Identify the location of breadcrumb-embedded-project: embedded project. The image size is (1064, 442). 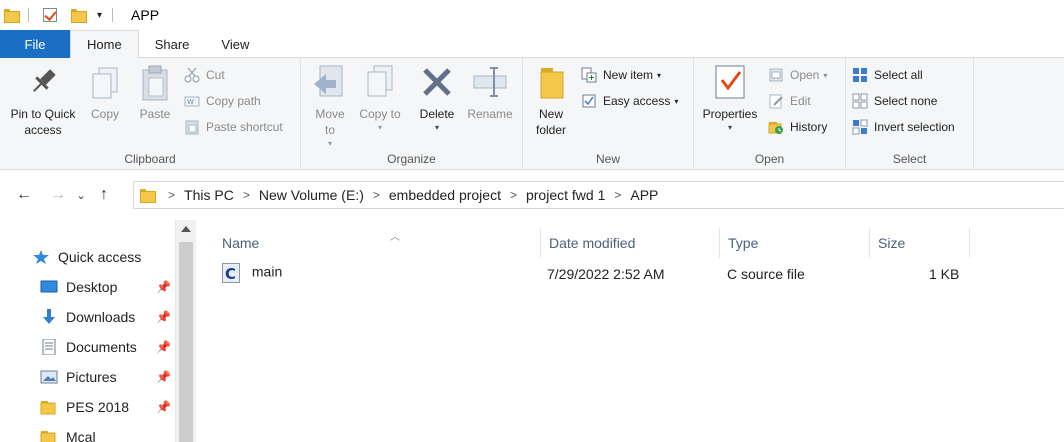
(445, 195).